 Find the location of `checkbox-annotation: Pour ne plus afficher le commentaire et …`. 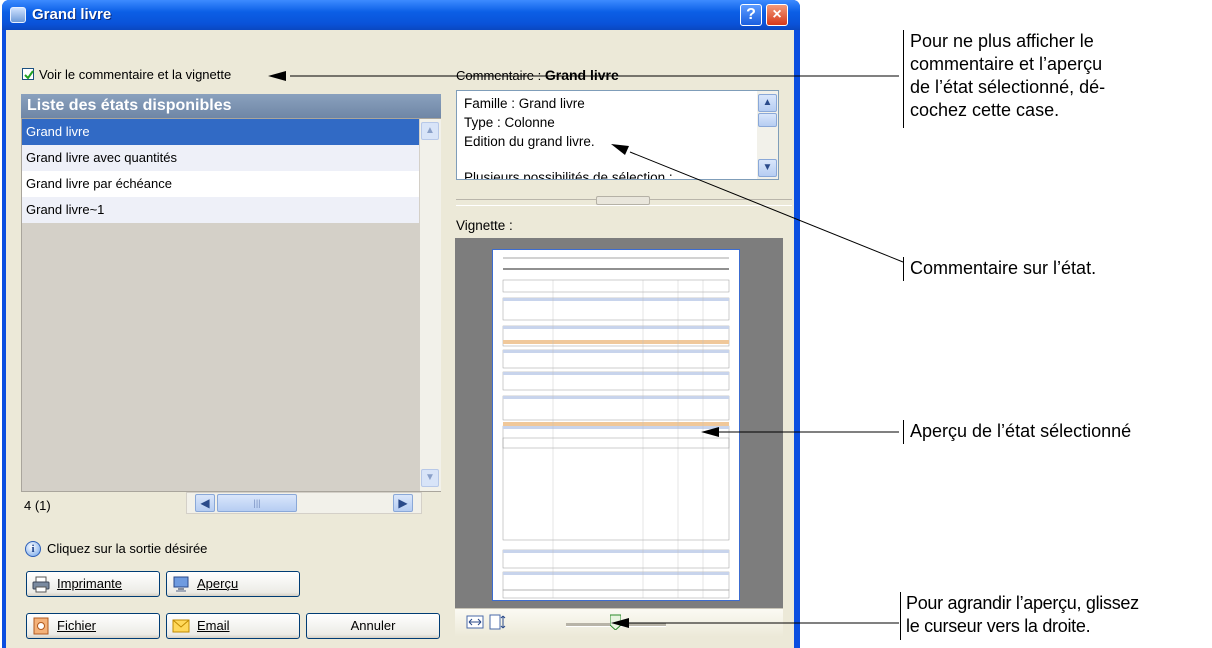

checkbox-annotation: Pour ne plus afficher le commentaire et … is located at coordinates (1007, 76).